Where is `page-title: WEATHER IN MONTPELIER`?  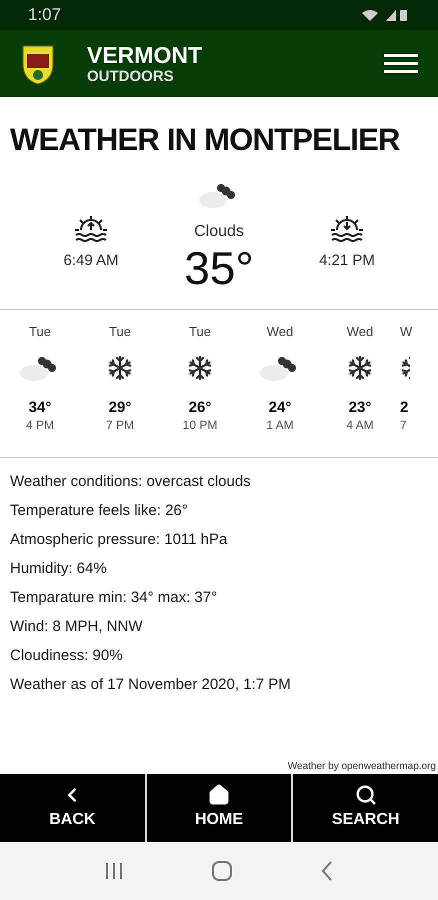 page-title: WEATHER IN MONTPELIER is located at coordinates (205, 140).